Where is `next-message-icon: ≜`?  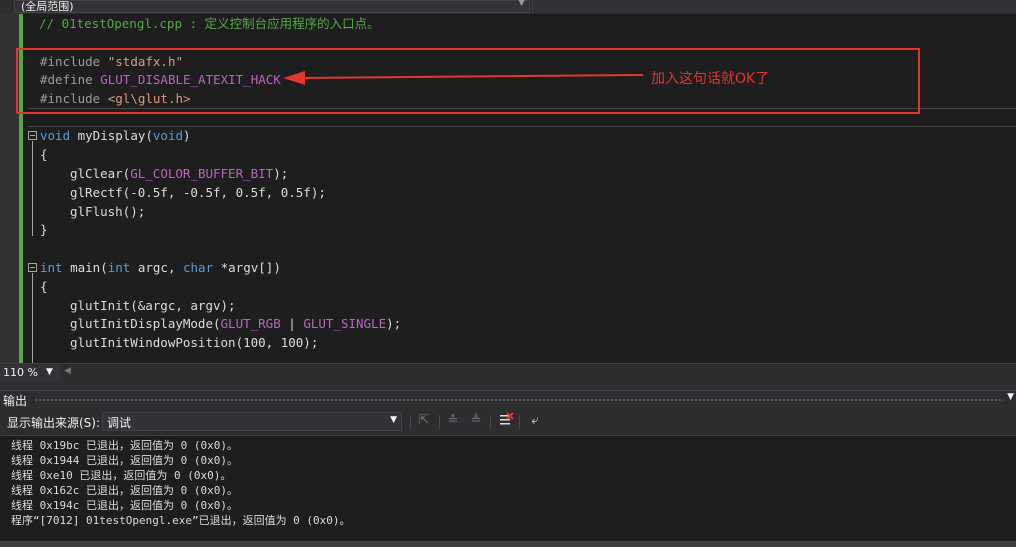 next-message-icon: ≜ is located at coordinates (476, 421).